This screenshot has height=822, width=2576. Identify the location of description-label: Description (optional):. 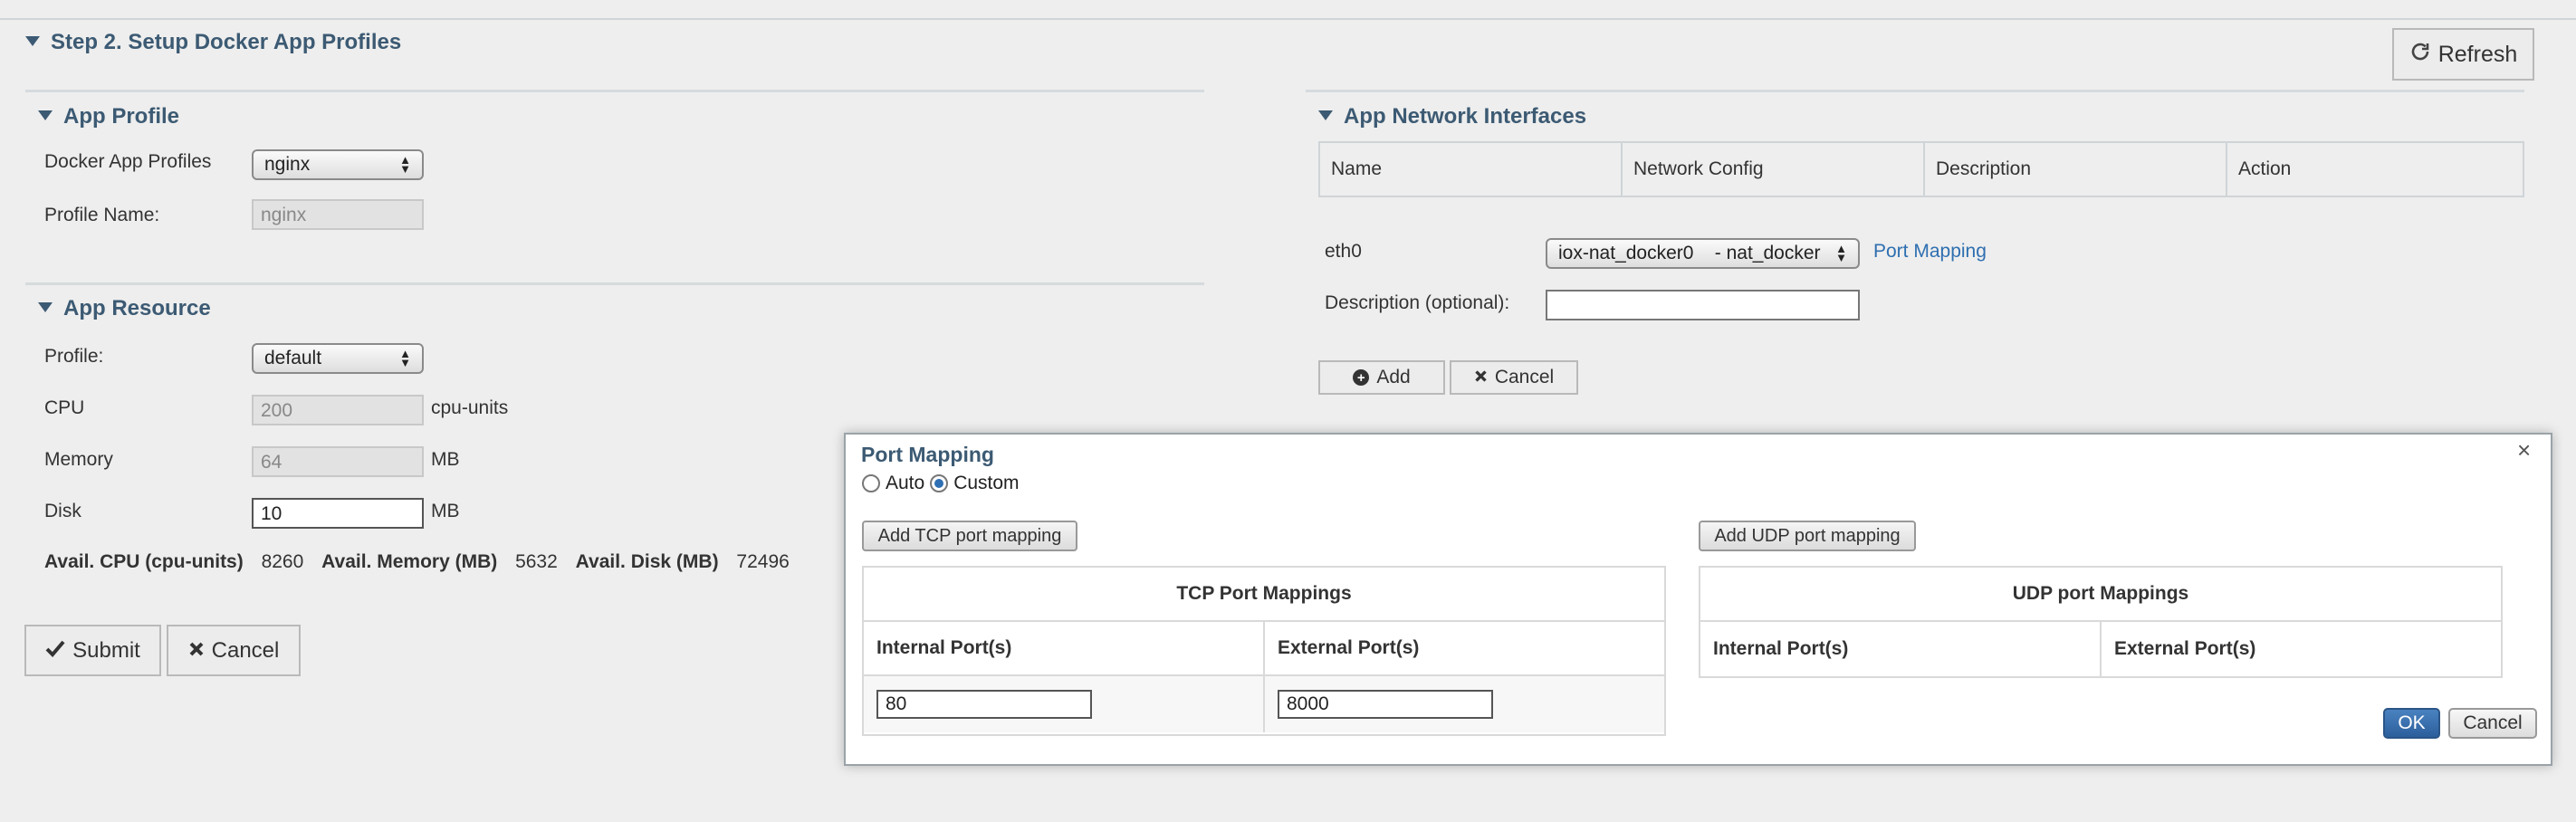
(1417, 303).